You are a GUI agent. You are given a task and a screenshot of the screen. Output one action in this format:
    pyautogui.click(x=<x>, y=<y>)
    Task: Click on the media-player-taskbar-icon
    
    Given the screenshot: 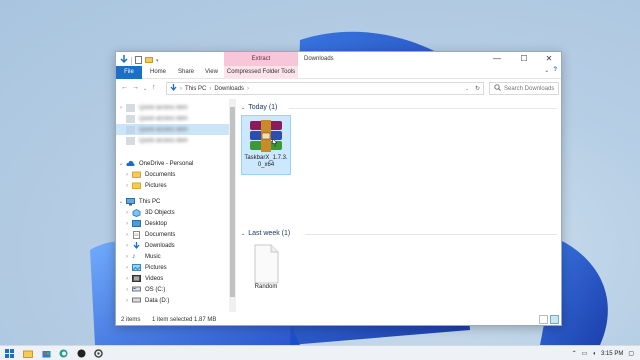 What is the action you would take?
    pyautogui.click(x=81, y=353)
    